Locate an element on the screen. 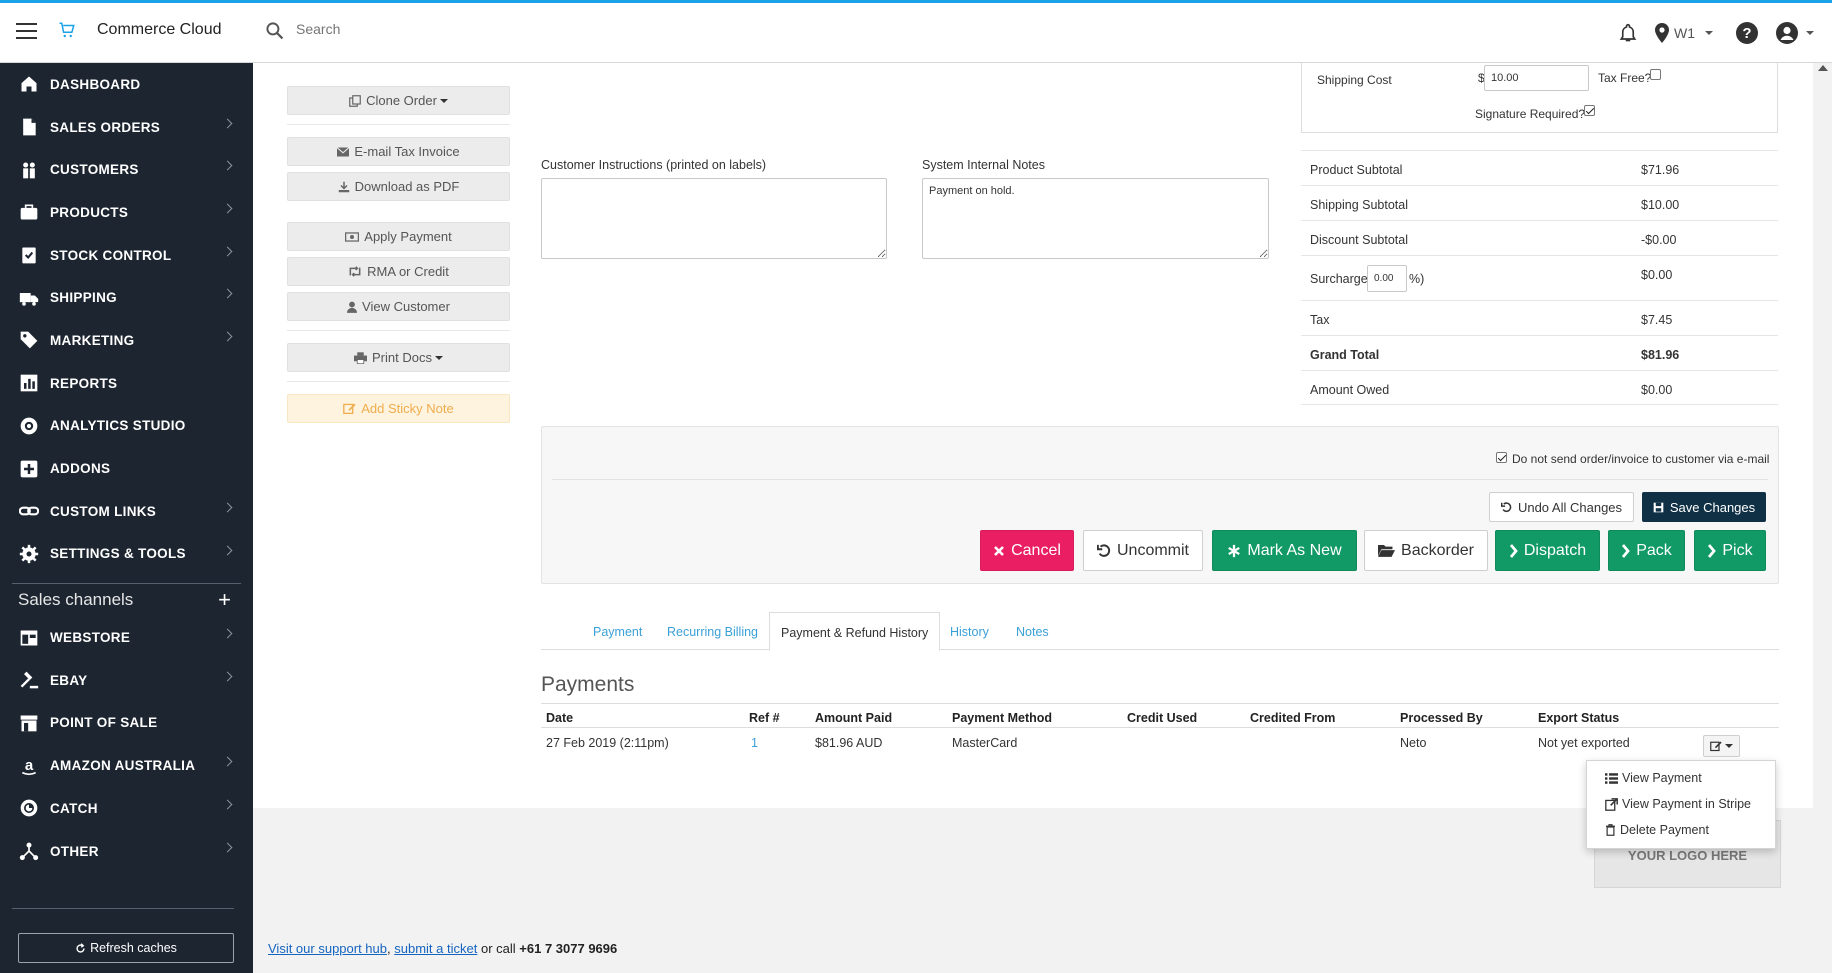  tab-recurring-billing: Recurring Billing is located at coordinates (712, 632).